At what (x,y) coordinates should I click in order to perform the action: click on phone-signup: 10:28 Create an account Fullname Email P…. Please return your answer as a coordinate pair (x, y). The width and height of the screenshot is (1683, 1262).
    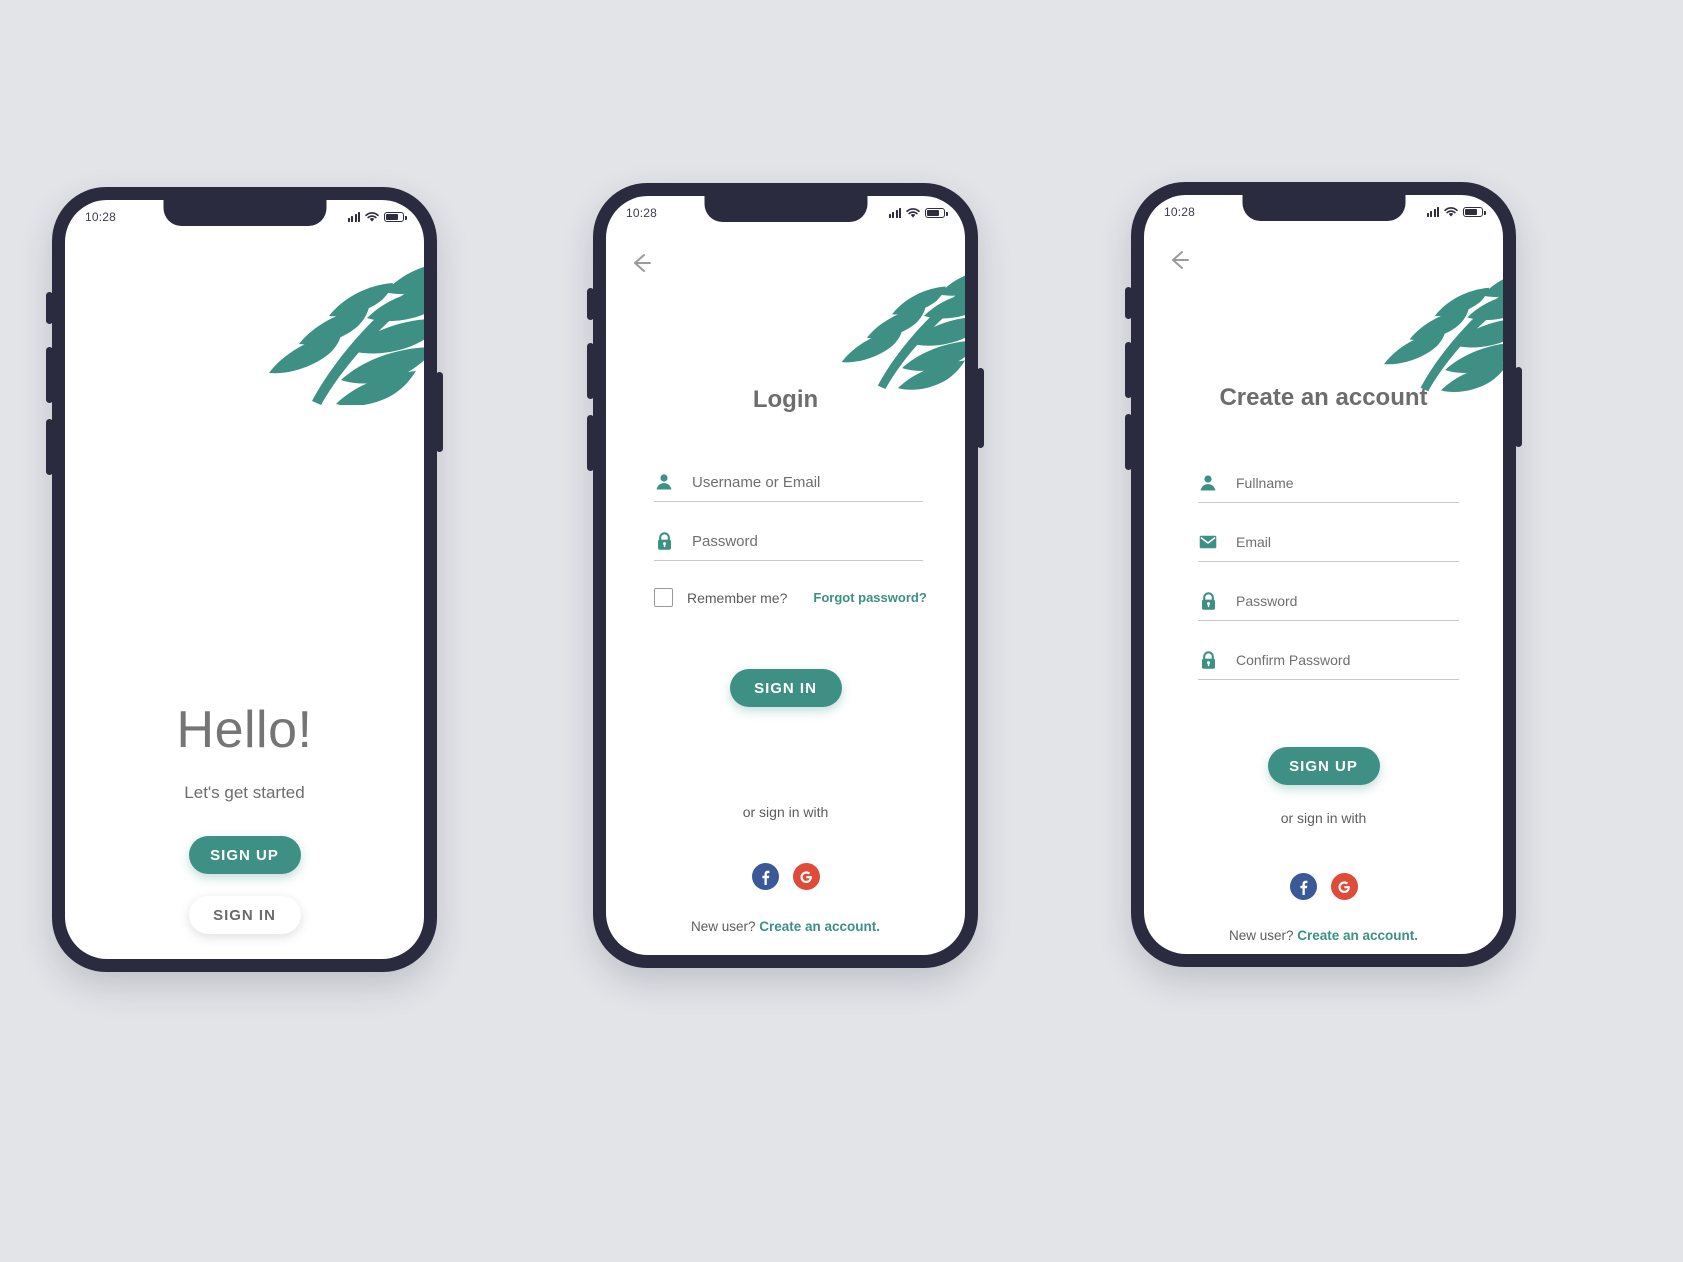
    Looking at the image, I should click on (1323, 574).